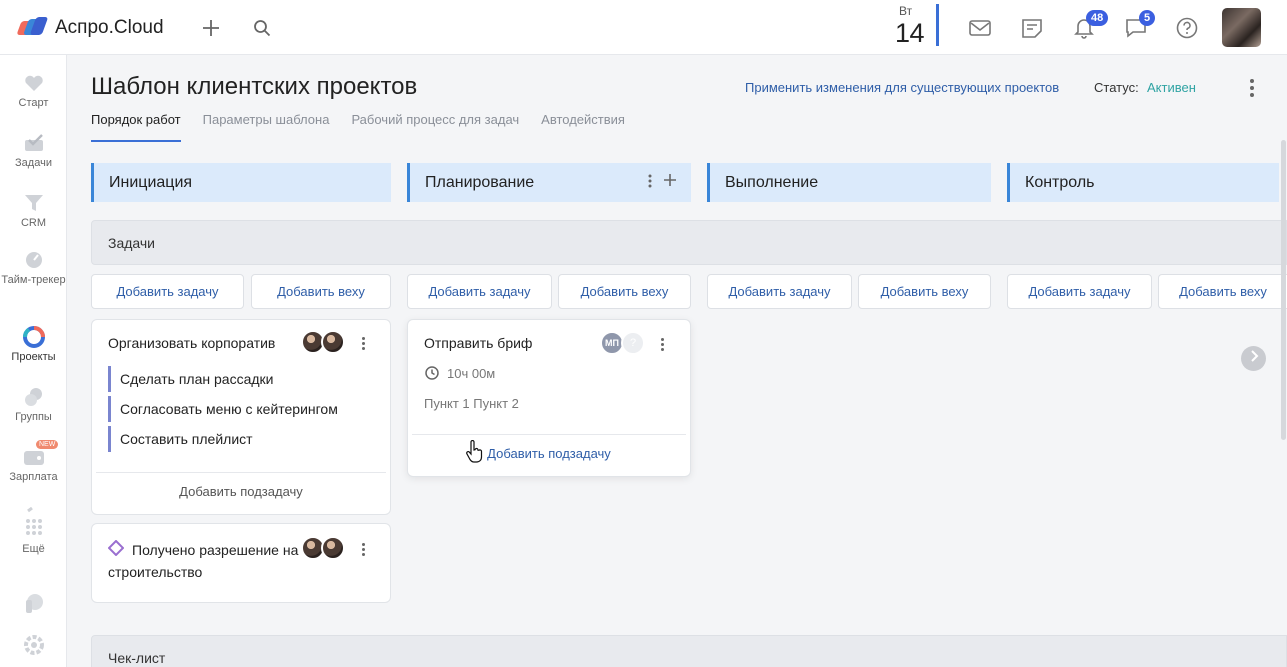  What do you see at coordinates (254, 86) in the screenshot?
I see `page-title: Шаблон клиентских проектов` at bounding box center [254, 86].